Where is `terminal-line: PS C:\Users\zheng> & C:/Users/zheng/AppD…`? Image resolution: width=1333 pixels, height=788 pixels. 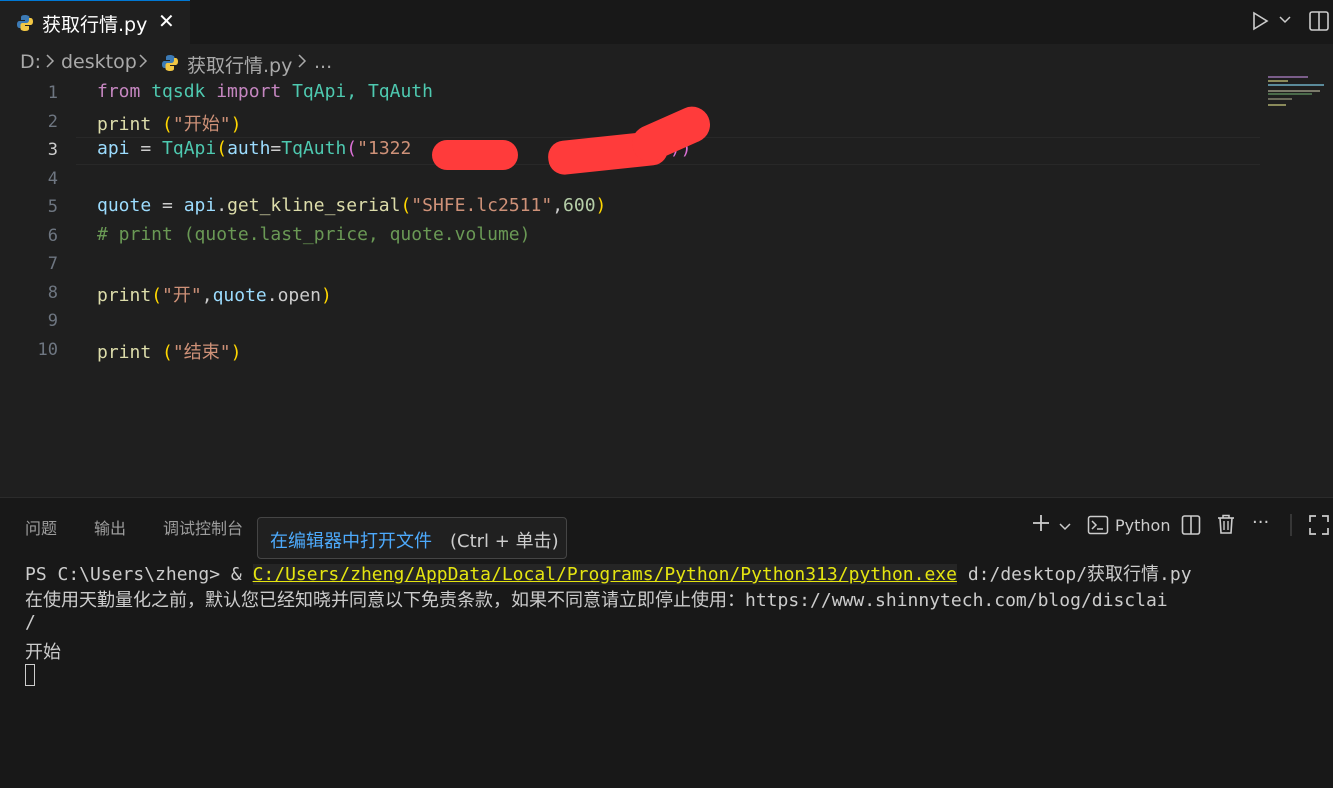
terminal-line: PS C:\Users\zheng> & C:/Users/zheng/AppD… is located at coordinates (608, 573).